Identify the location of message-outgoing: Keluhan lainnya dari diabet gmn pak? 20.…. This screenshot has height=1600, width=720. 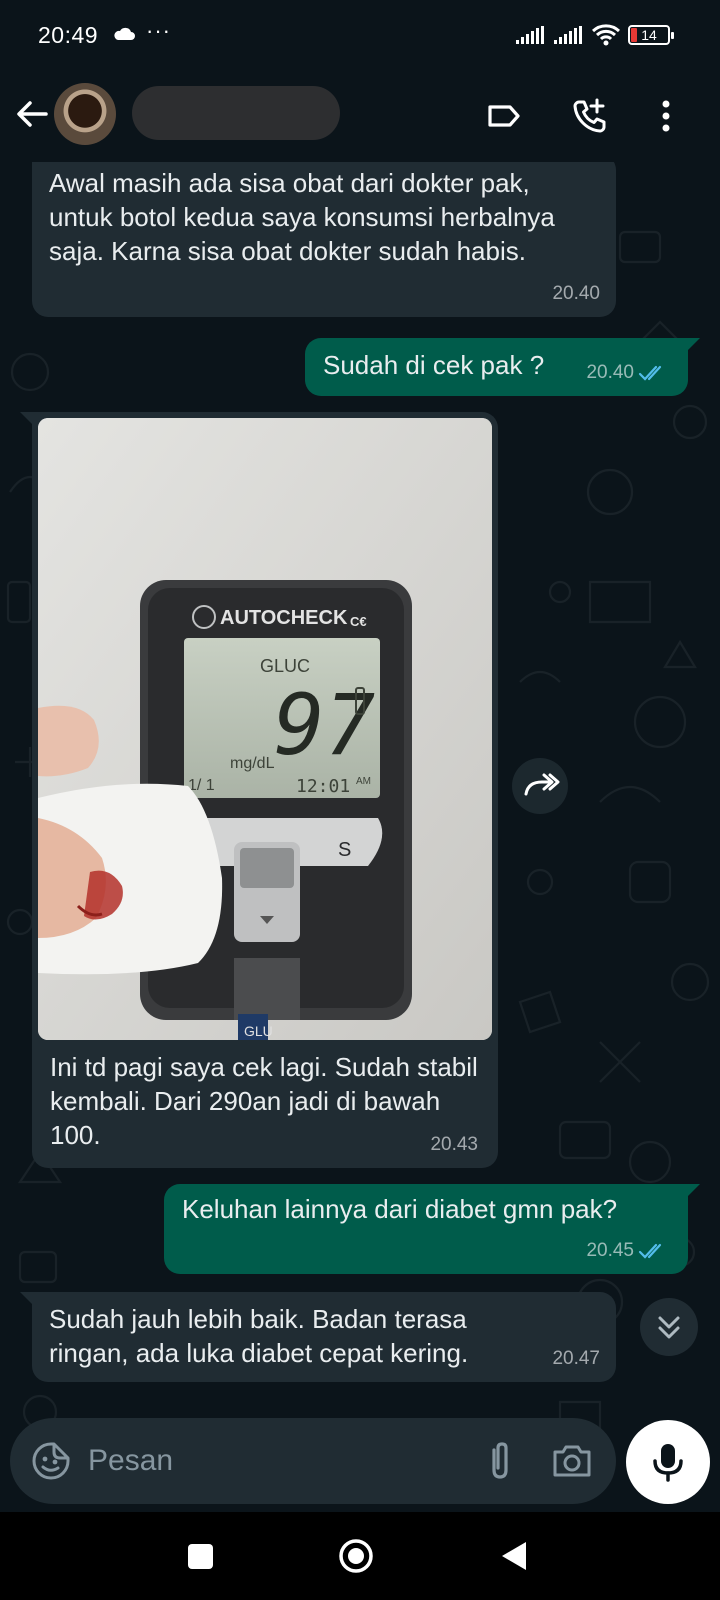
(432, 1229).